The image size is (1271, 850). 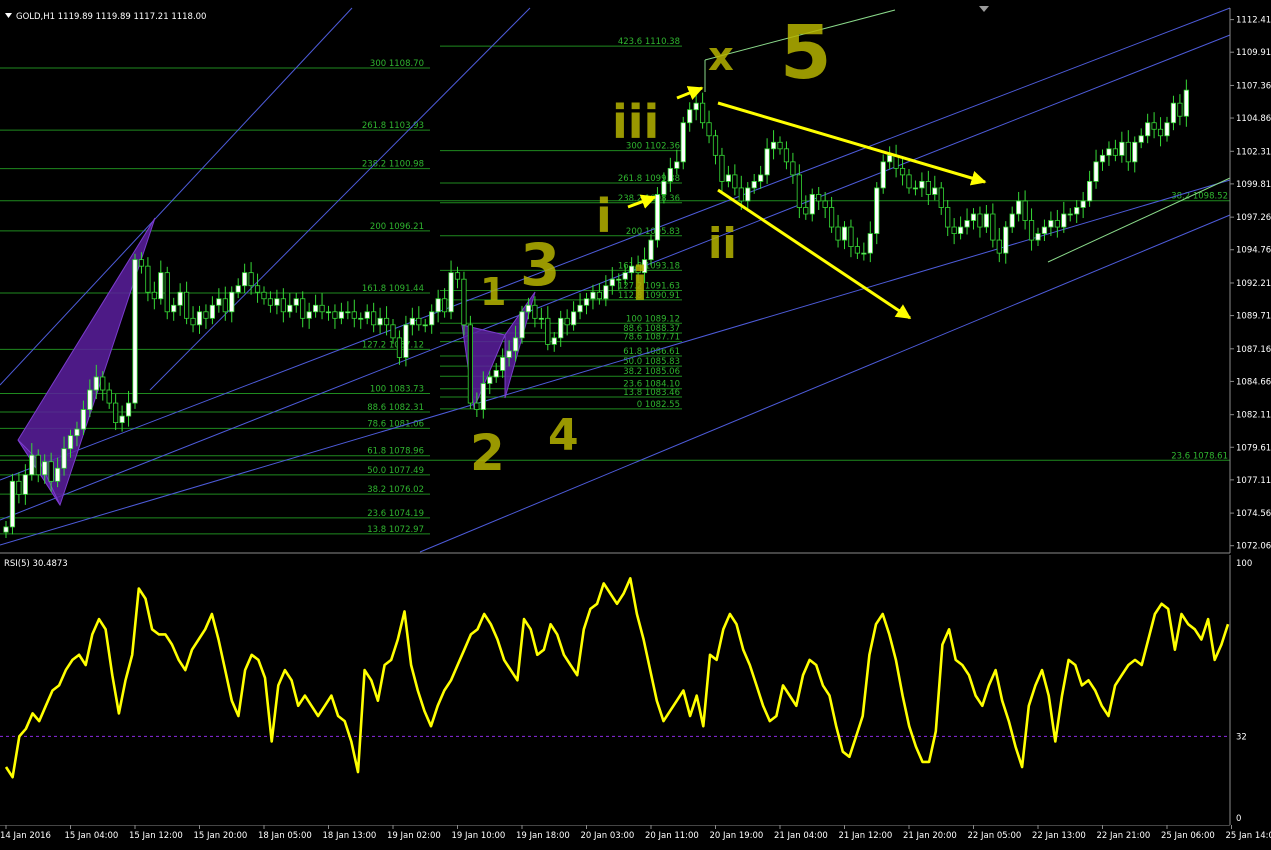 What do you see at coordinates (1244, 564) in the screenshot?
I see `rsi-tick-label: 100` at bounding box center [1244, 564].